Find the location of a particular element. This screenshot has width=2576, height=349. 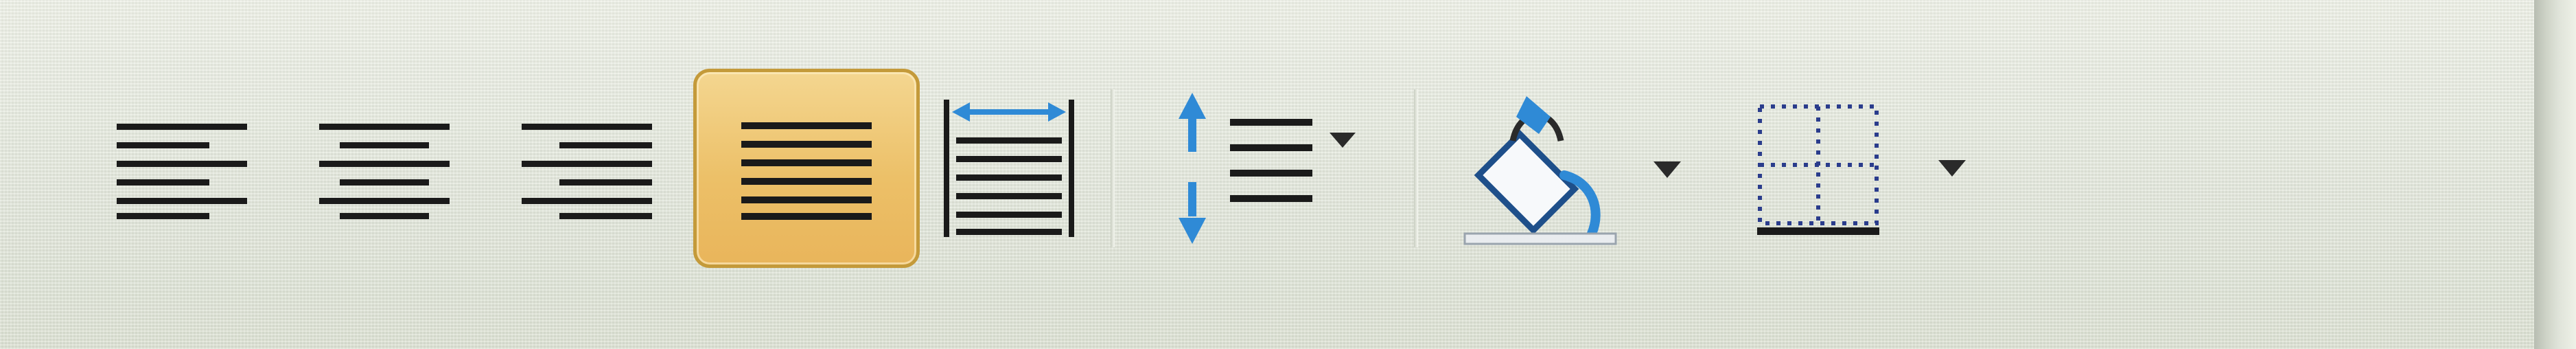

line-spacing-button is located at coordinates (1264, 168).